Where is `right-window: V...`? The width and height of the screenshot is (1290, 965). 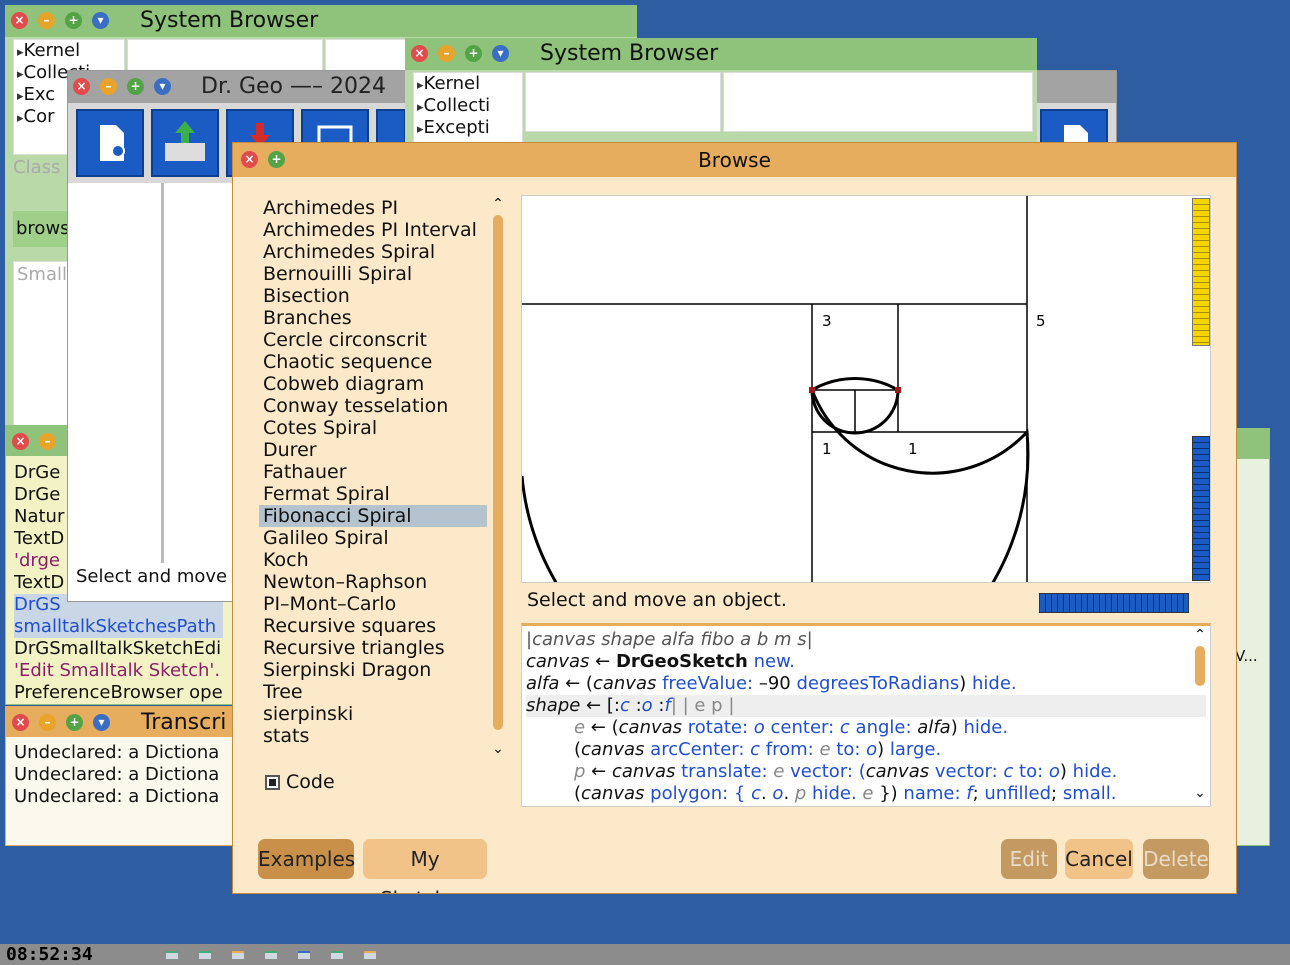
right-window: V... is located at coordinates (1251, 637).